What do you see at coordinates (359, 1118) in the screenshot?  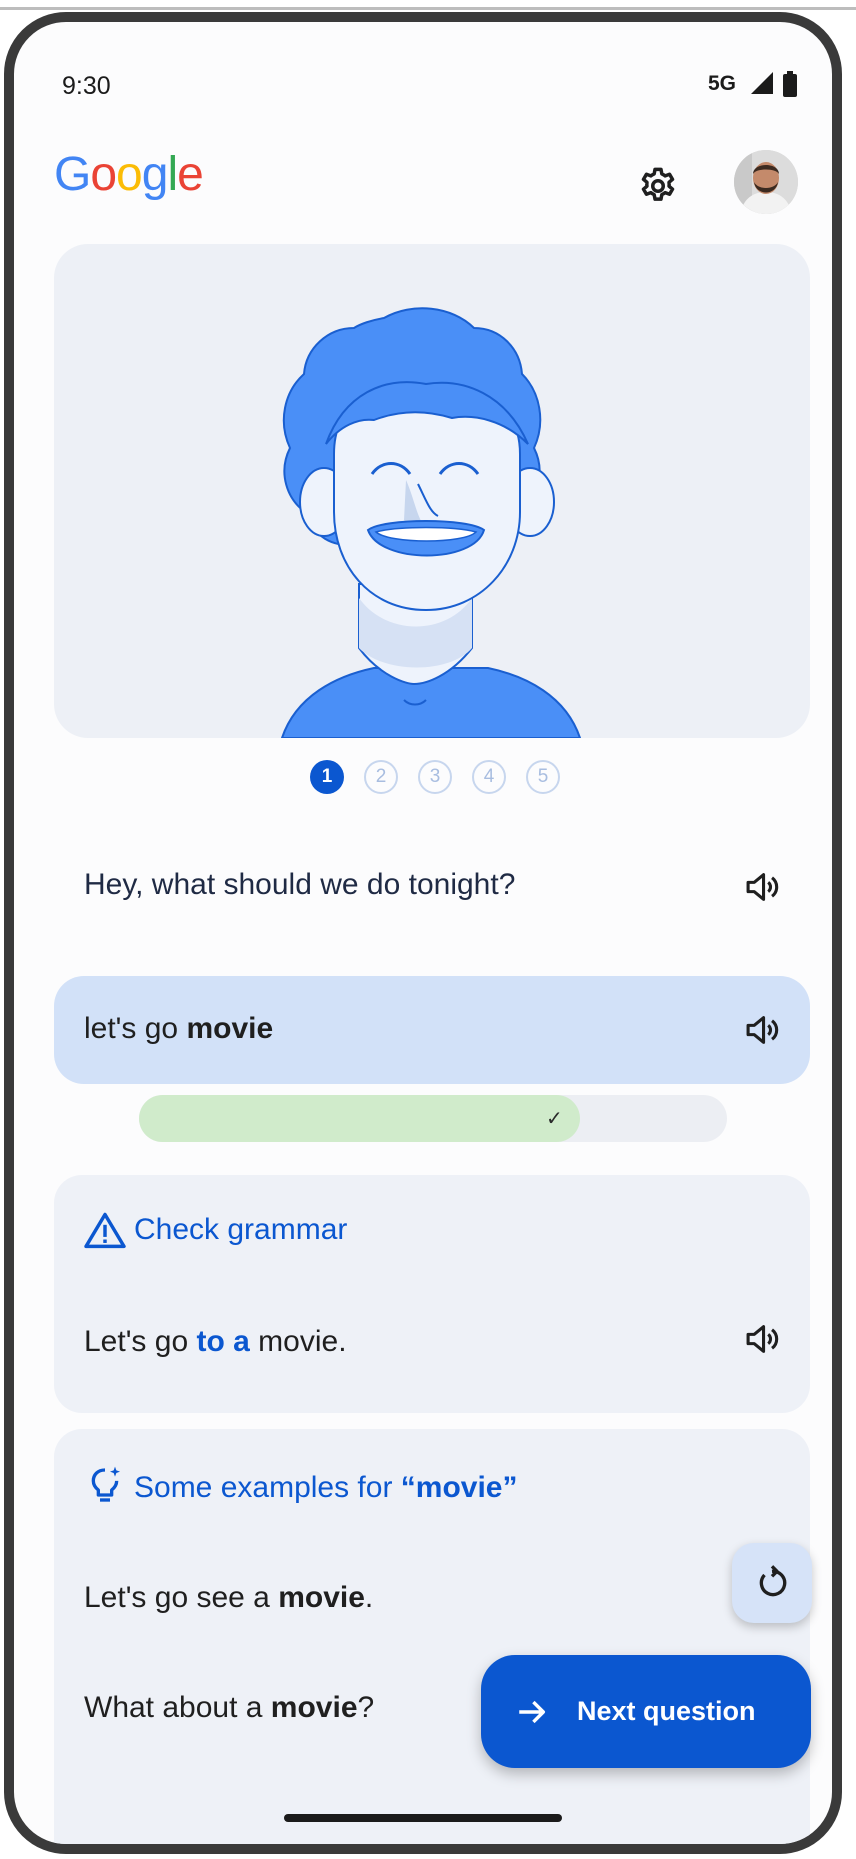 I see `score-bar-fill` at bounding box center [359, 1118].